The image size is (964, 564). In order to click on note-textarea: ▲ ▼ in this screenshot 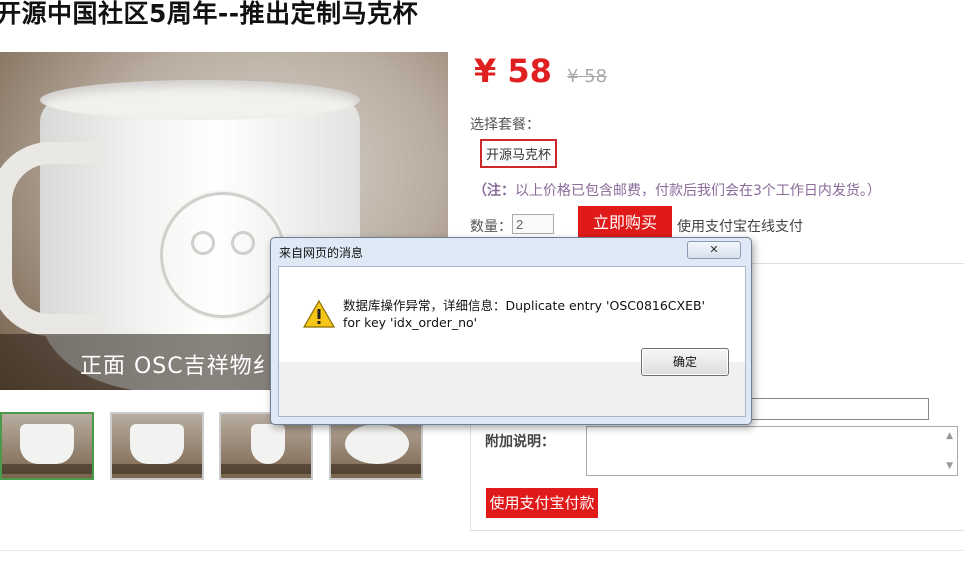, I will do `click(772, 451)`.